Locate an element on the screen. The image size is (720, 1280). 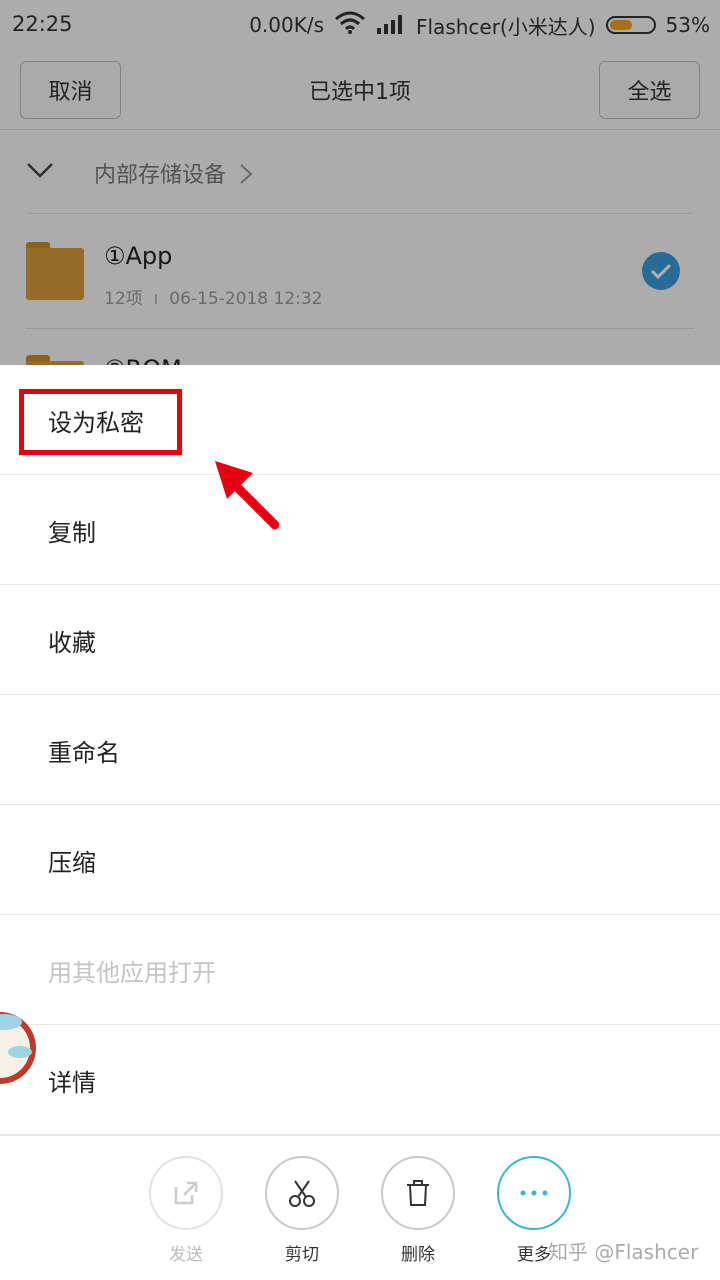
menu-item-label: 收藏 is located at coordinates (72, 643).